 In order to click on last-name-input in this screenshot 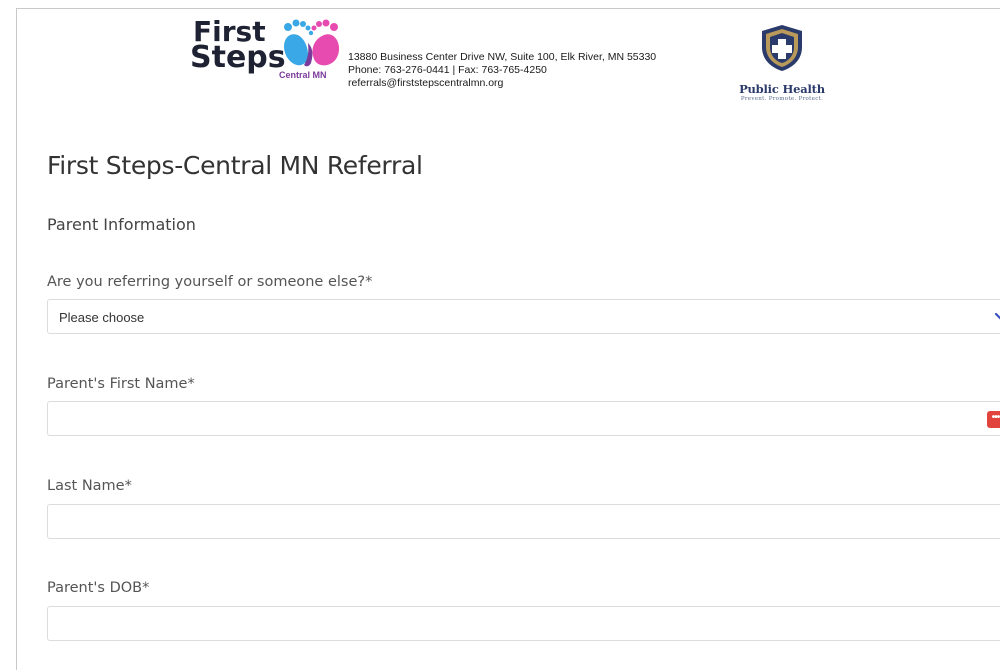, I will do `click(523, 521)`.